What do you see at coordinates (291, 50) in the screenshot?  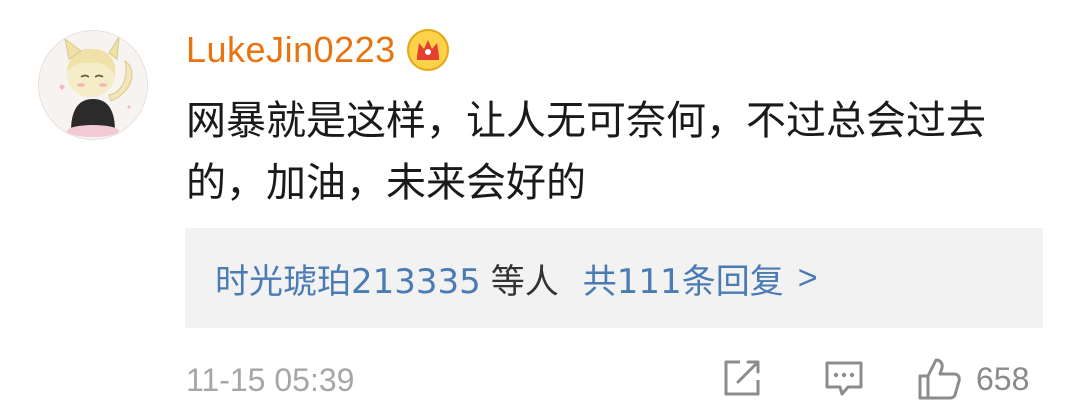 I see `username: LukeJin0223` at bounding box center [291, 50].